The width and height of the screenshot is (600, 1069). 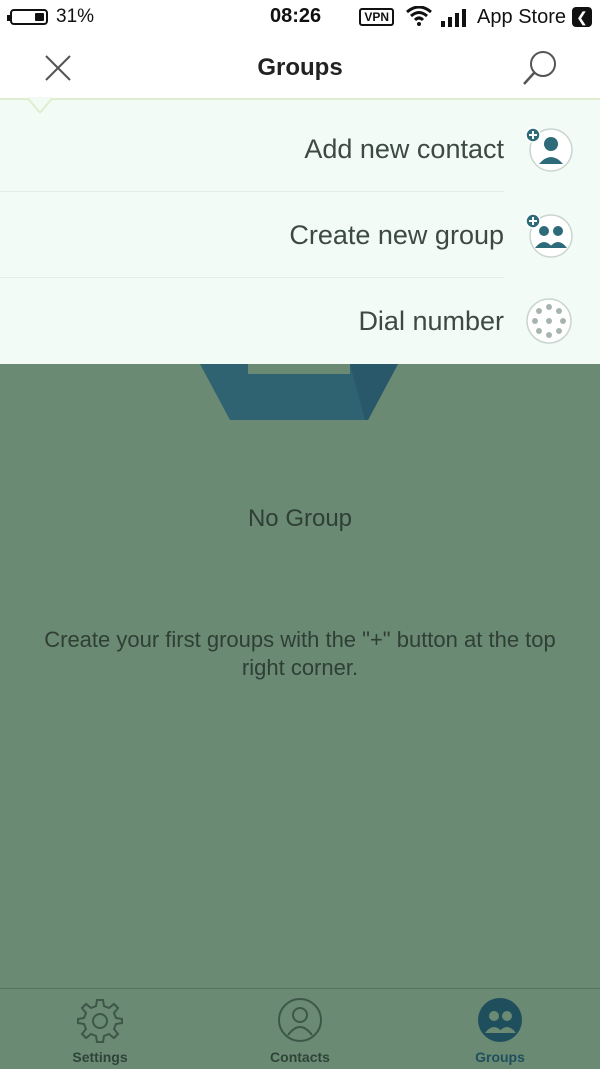 What do you see at coordinates (300, 321) in the screenshot?
I see `menu-item-dial-number: Dial number` at bounding box center [300, 321].